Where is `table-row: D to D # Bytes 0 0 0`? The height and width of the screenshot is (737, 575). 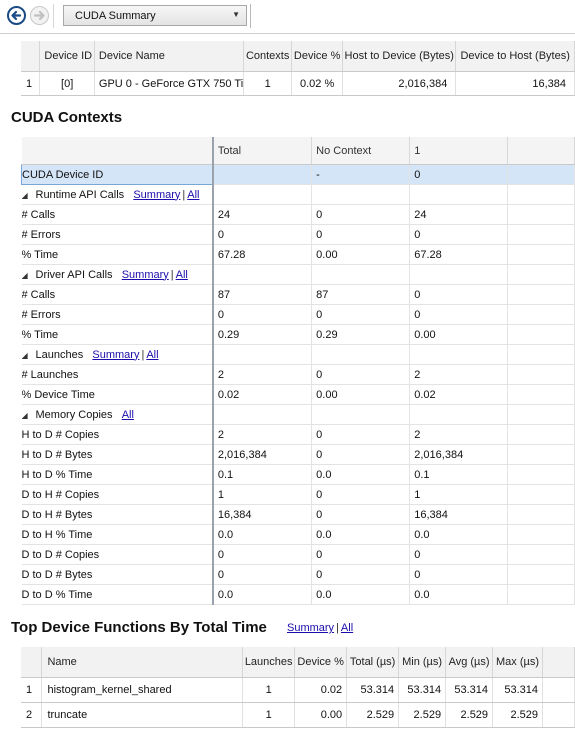
table-row: D to D # Bytes 0 0 0 is located at coordinates (298, 574).